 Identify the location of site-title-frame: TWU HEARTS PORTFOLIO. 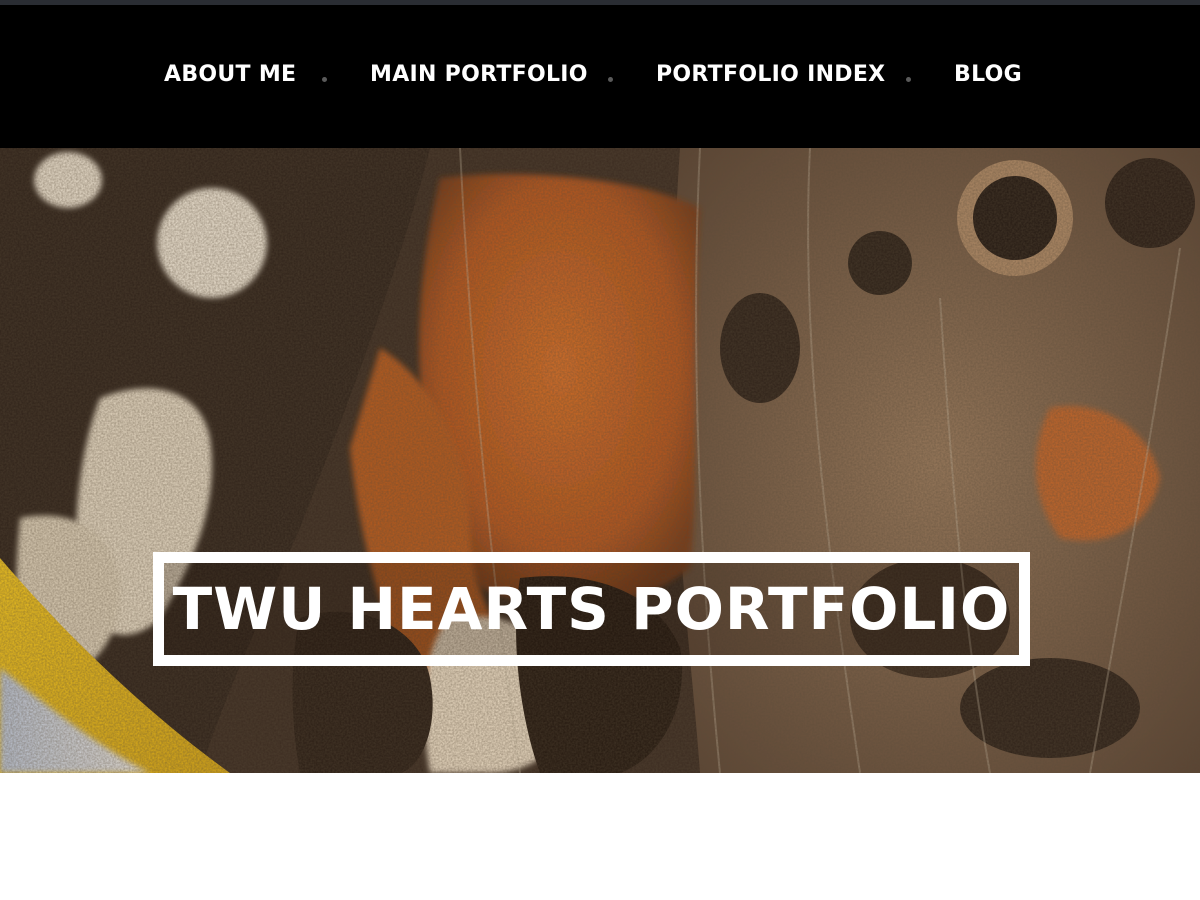
(591, 609).